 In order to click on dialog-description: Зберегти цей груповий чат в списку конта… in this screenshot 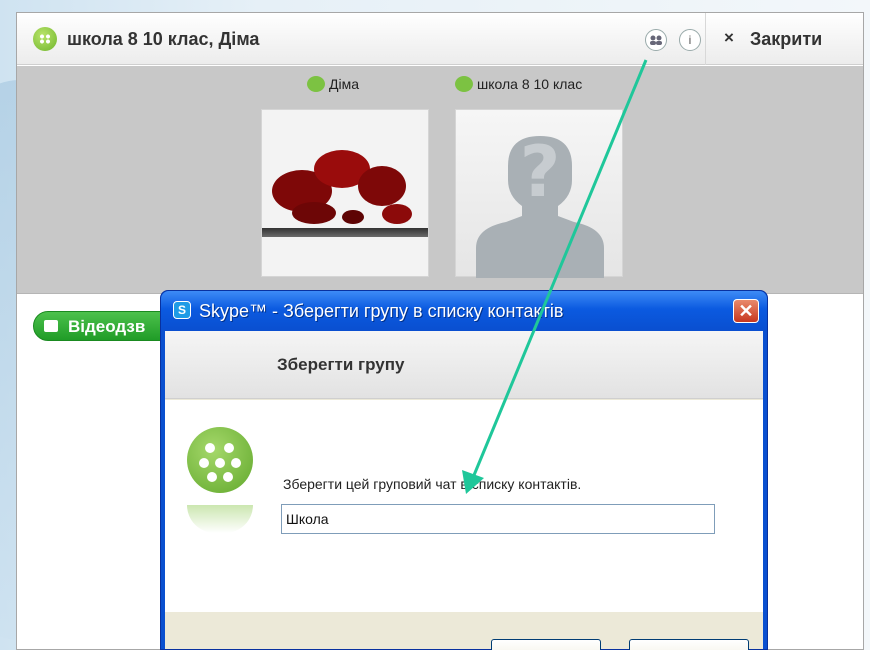, I will do `click(432, 484)`.